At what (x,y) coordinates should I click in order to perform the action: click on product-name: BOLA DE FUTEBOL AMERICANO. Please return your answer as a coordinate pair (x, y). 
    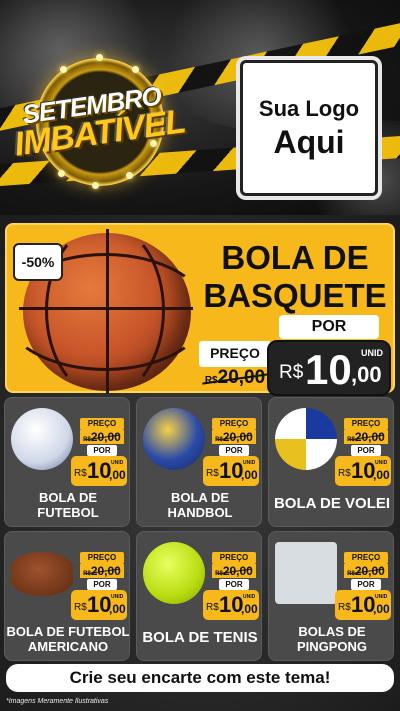
    Looking at the image, I should click on (67, 639).